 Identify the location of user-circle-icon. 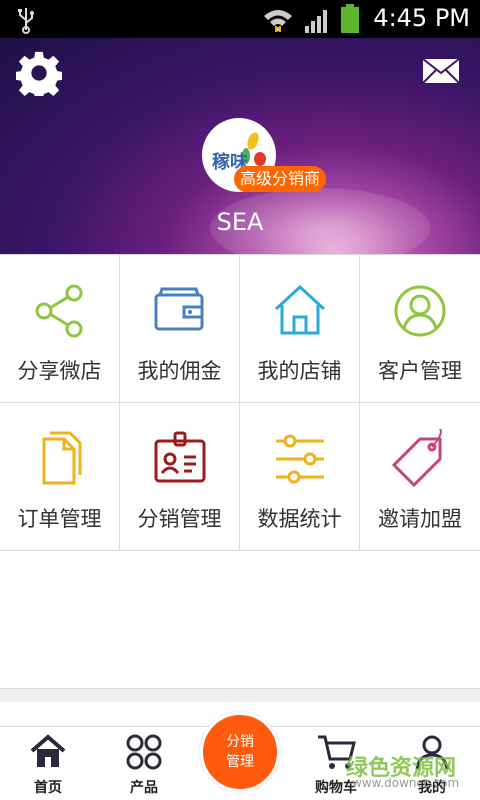
(420, 311).